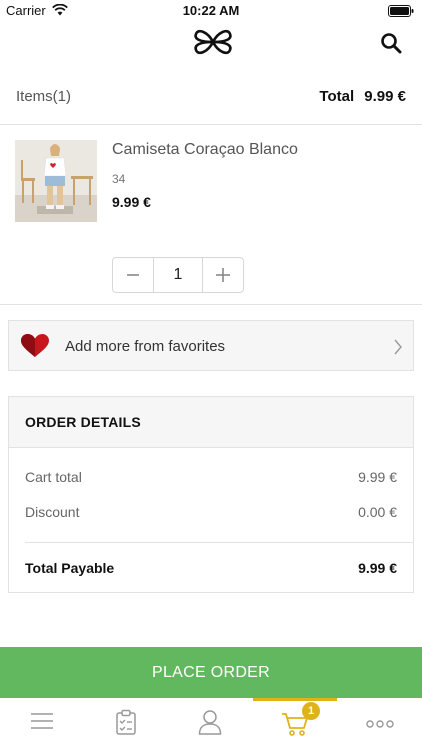  I want to click on order-details-title: ORDER DETAILS, so click(83, 422).